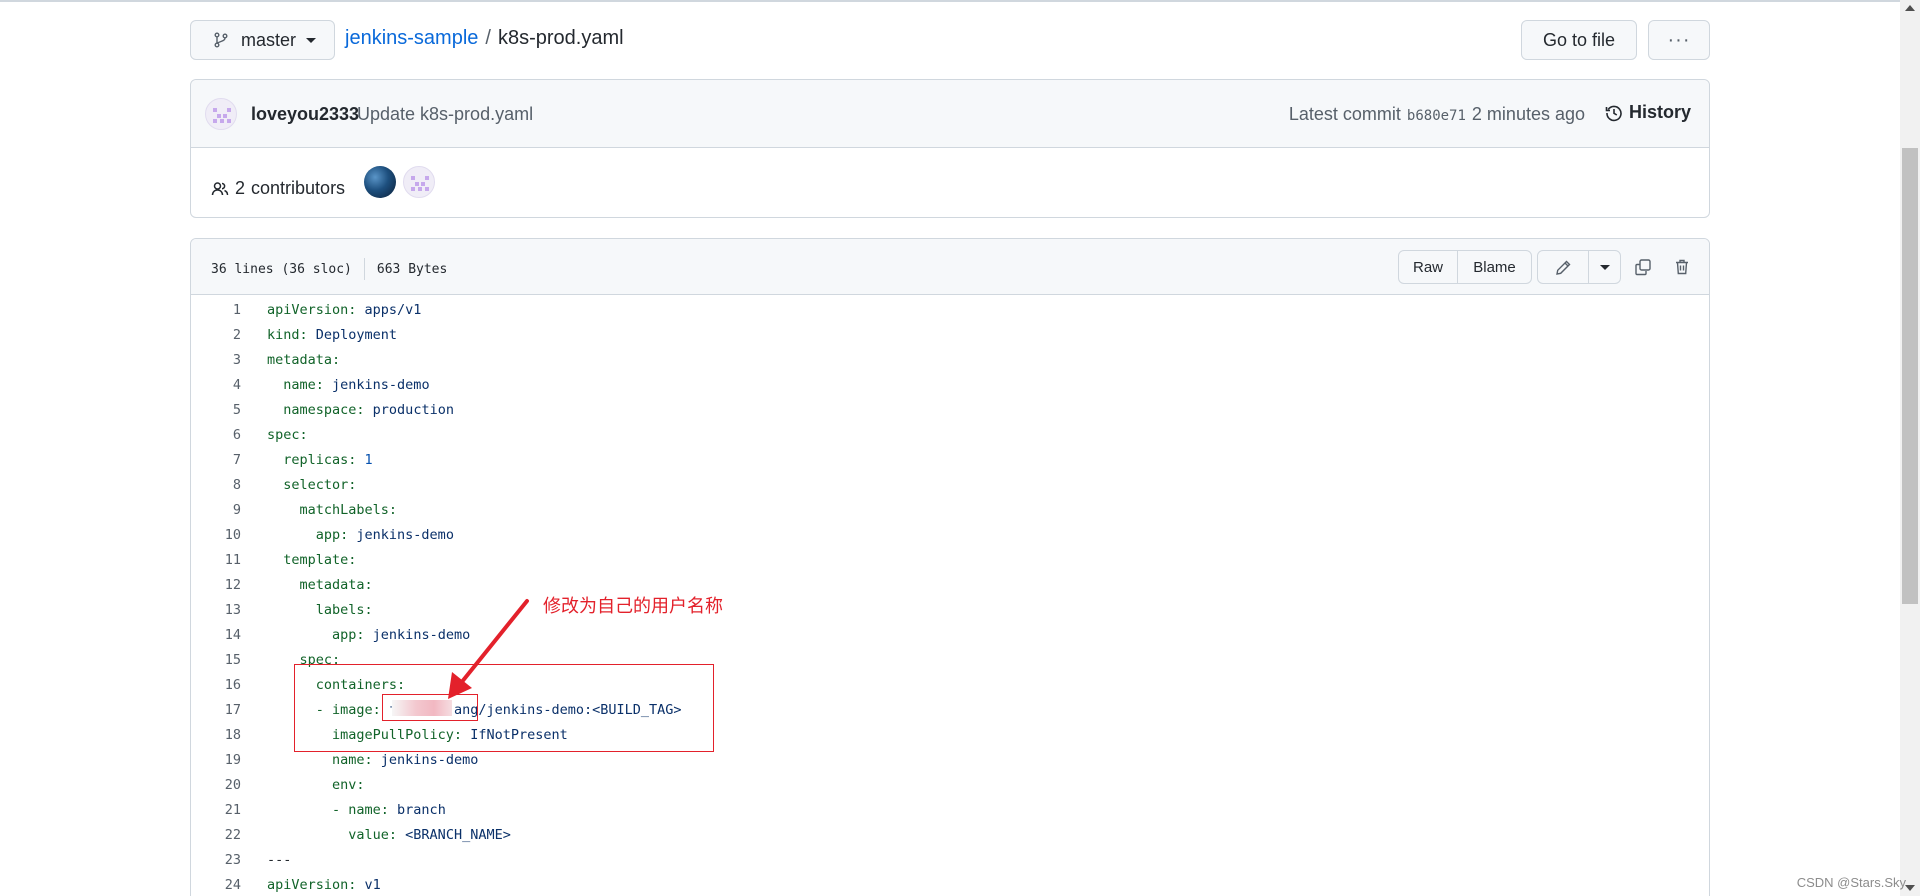  I want to click on code-line: 2 kind: Deployment, so click(950, 334).